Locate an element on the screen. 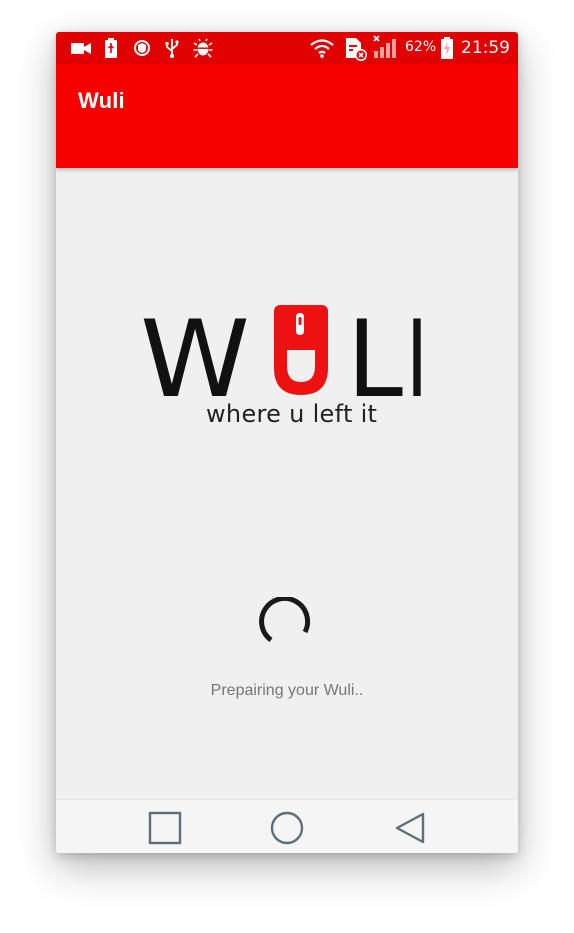 The width and height of the screenshot is (574, 933). logo-letter-i: I is located at coordinates (417, 350).